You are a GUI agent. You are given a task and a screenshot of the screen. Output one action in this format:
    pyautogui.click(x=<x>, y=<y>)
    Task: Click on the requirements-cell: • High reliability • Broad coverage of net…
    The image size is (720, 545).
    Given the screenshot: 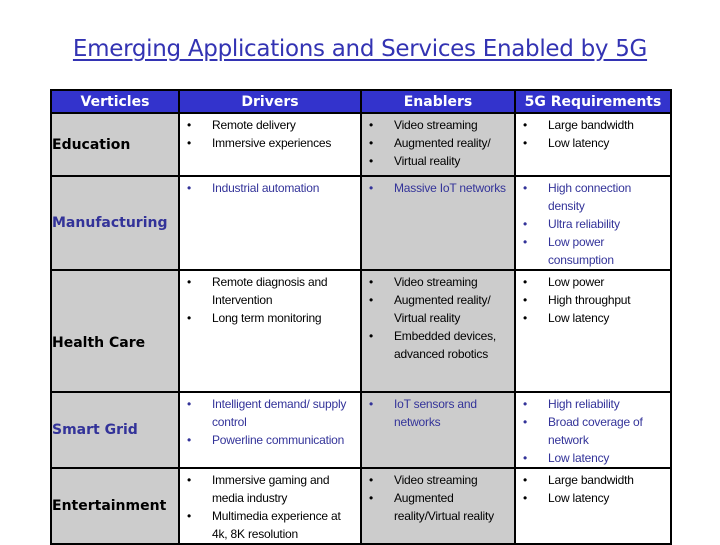 What is the action you would take?
    pyautogui.click(x=593, y=430)
    